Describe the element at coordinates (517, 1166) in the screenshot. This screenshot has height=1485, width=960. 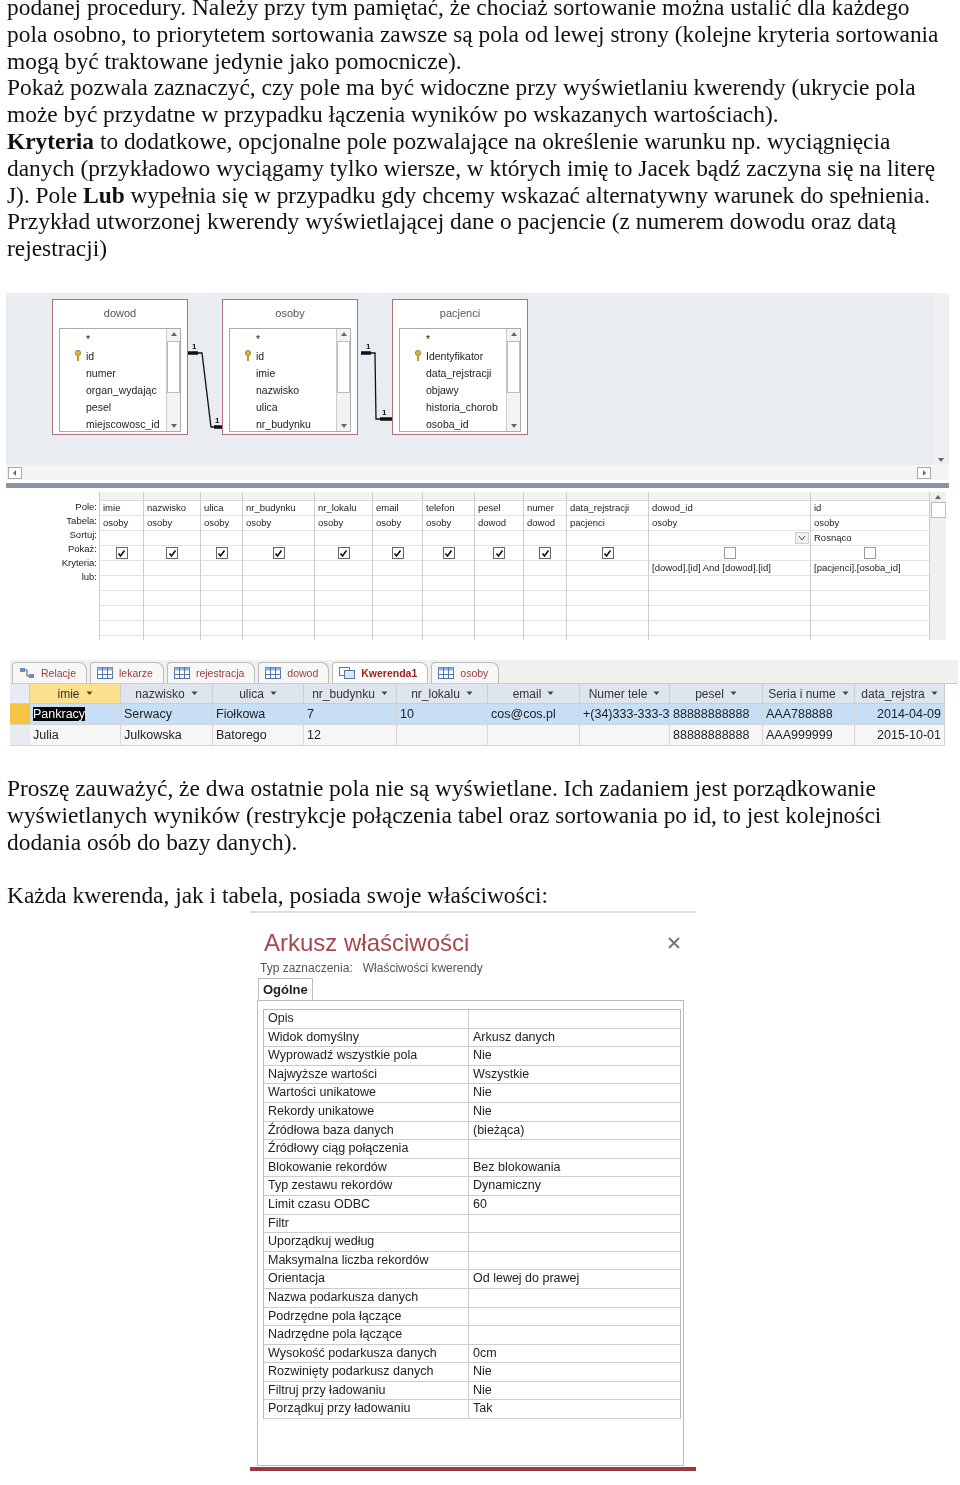
I see `property-value: Bez blokowania` at that location.